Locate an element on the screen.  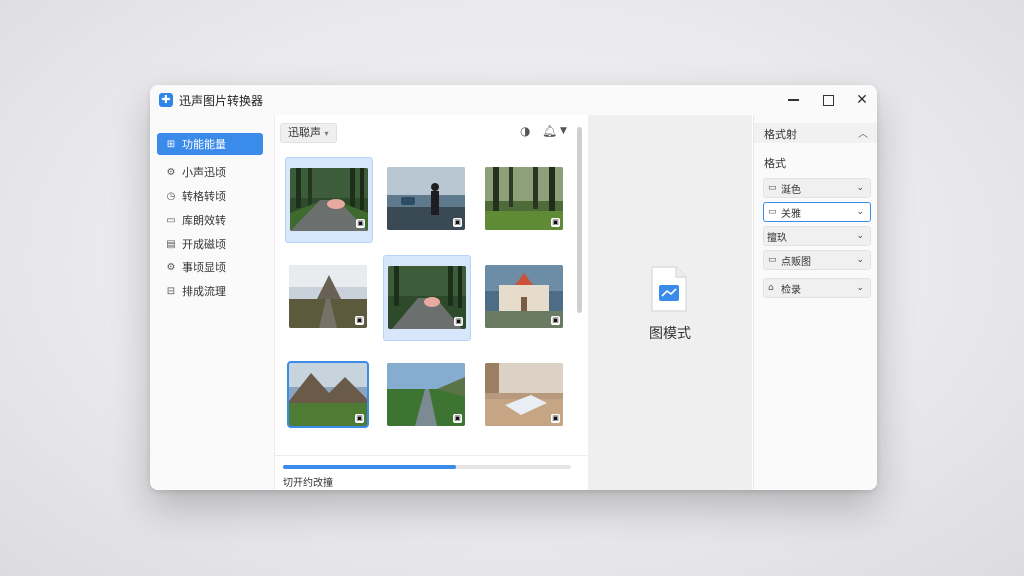
options-section-title: 格式 is located at coordinates (775, 163).